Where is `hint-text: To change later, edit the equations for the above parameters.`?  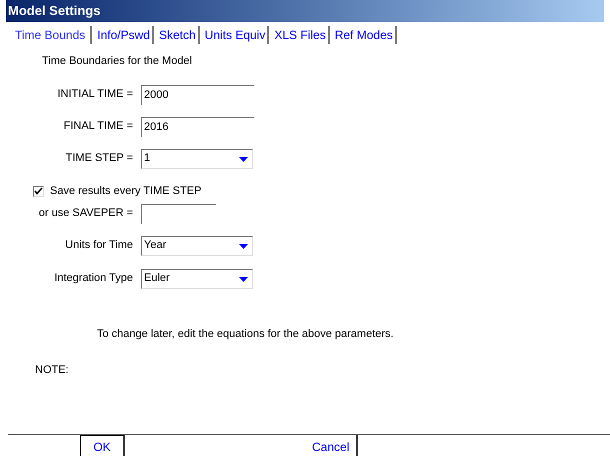
hint-text: To change later, edit the equations for the above parameters. is located at coordinates (246, 334).